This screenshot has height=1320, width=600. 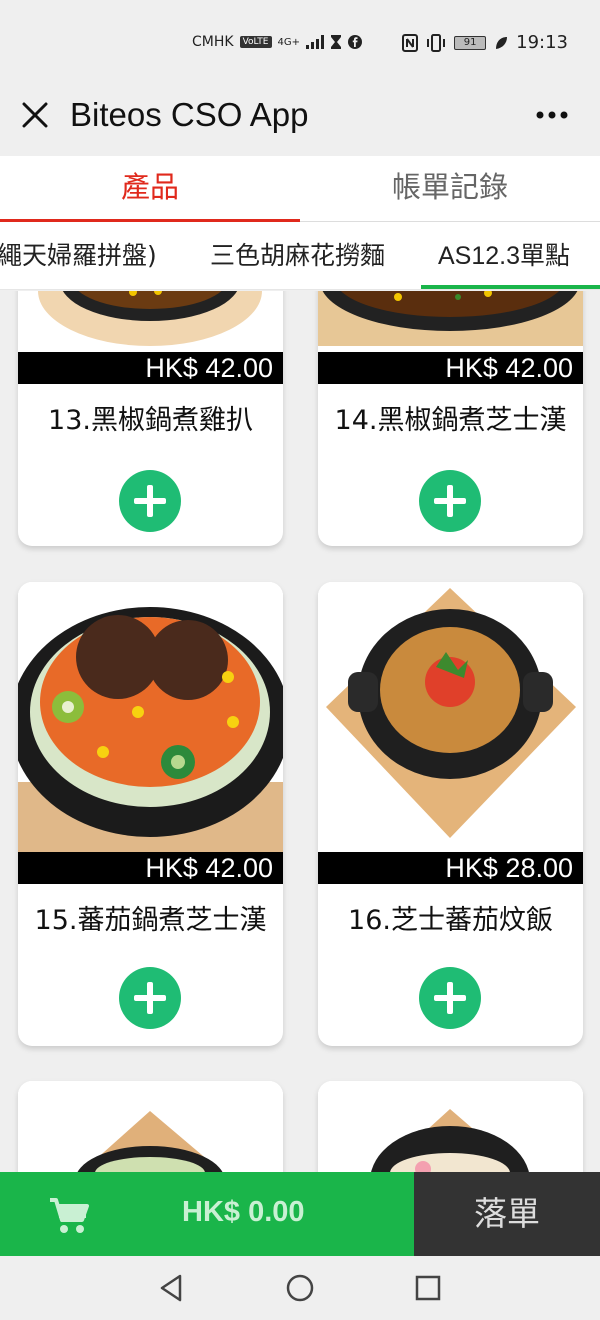 I want to click on facebook-icon, so click(x=355, y=42).